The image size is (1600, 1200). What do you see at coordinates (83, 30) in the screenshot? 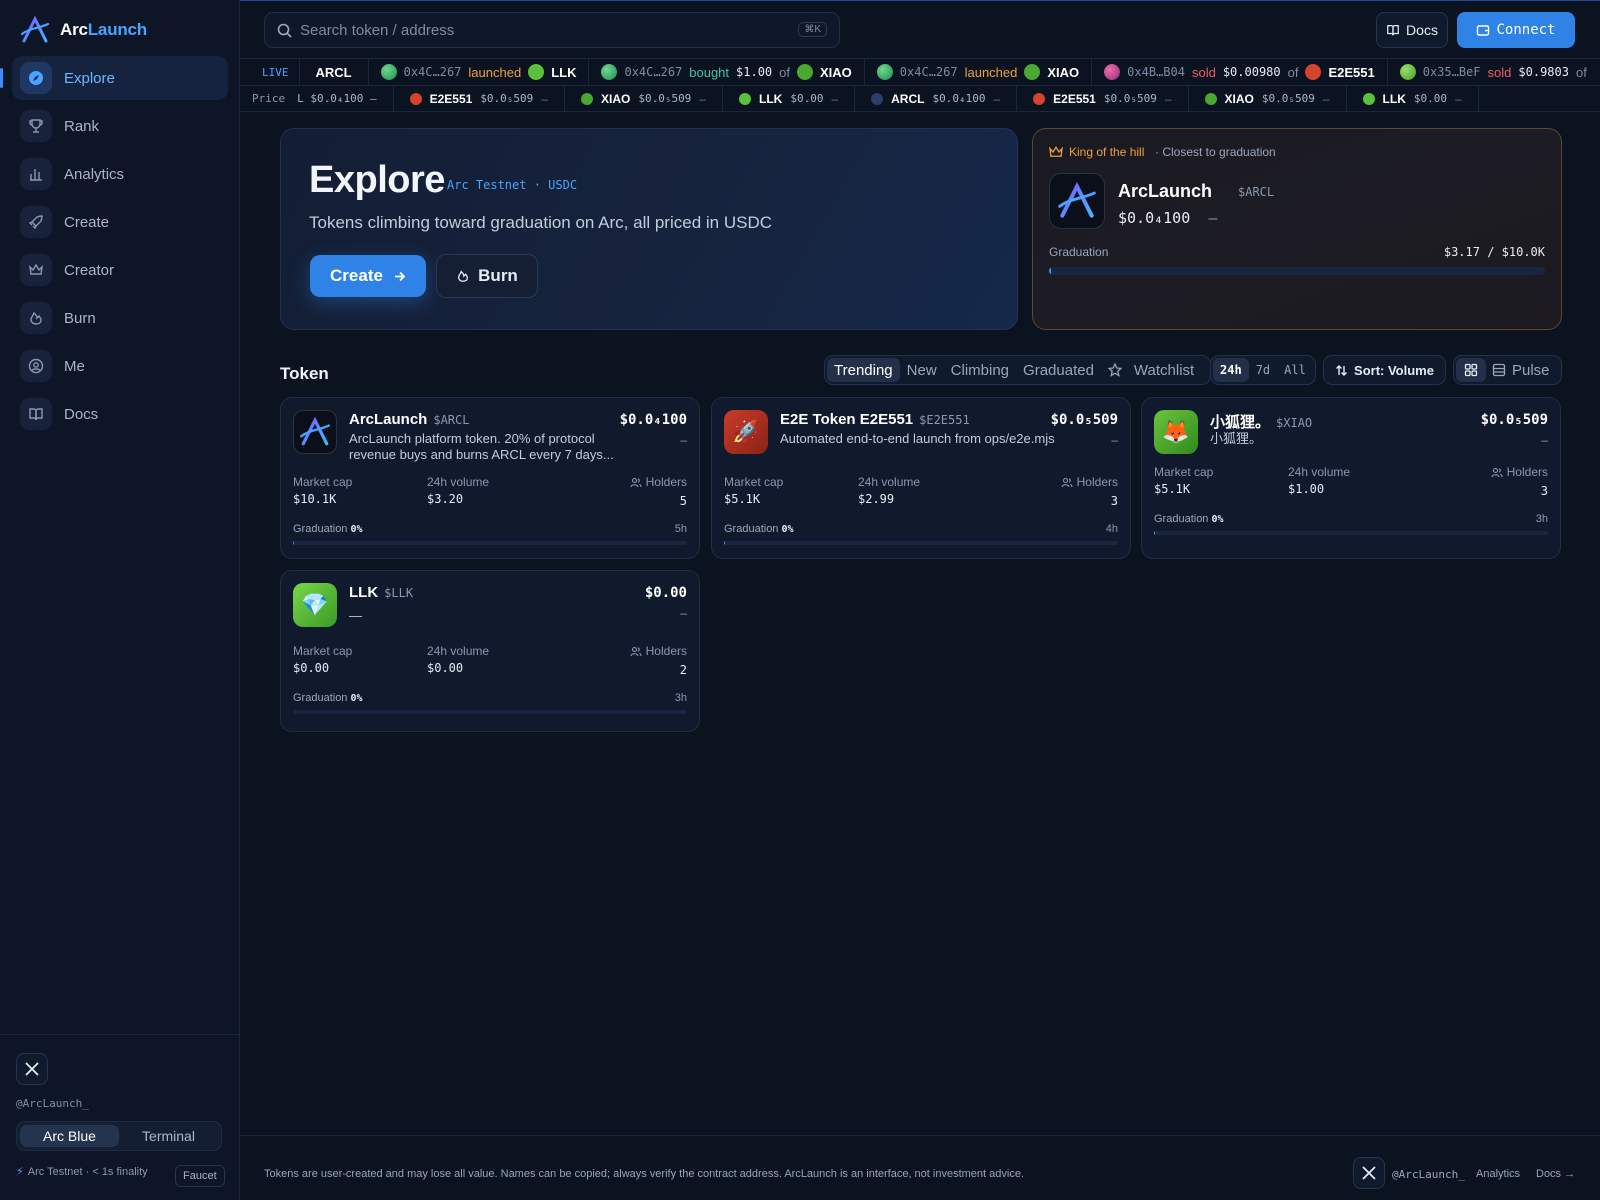
I see `brand: ArcLaunch` at bounding box center [83, 30].